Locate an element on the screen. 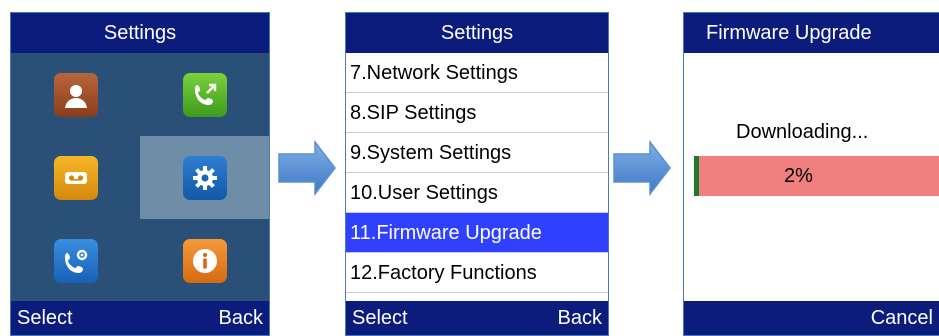 The width and height of the screenshot is (939, 336). menu-item-firmware-upgrade: 11.Firmware Upgrade is located at coordinates (477, 233).